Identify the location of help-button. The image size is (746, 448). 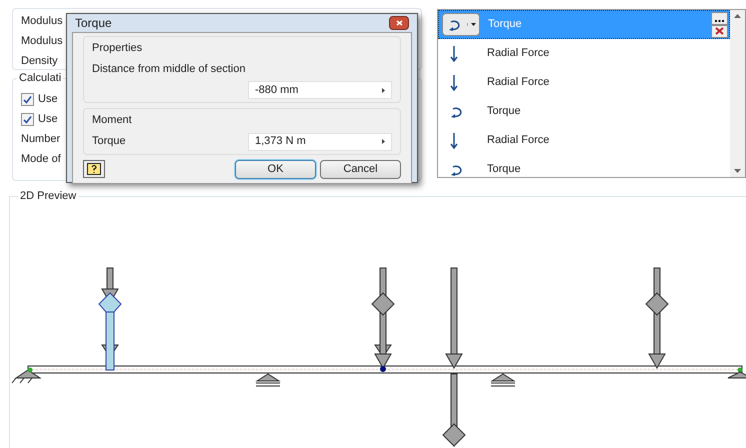
(94, 169).